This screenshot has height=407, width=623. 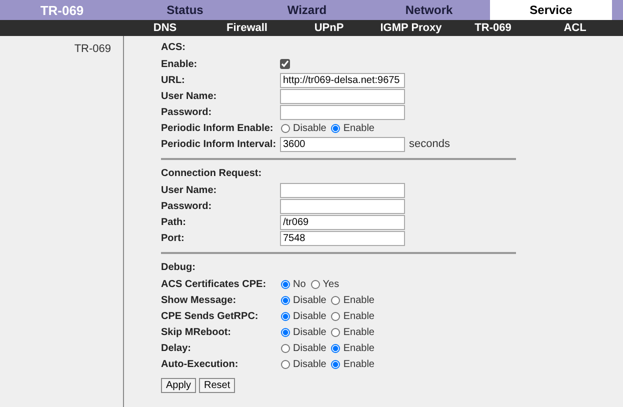 I want to click on text-field: /tr069, so click(x=342, y=222).